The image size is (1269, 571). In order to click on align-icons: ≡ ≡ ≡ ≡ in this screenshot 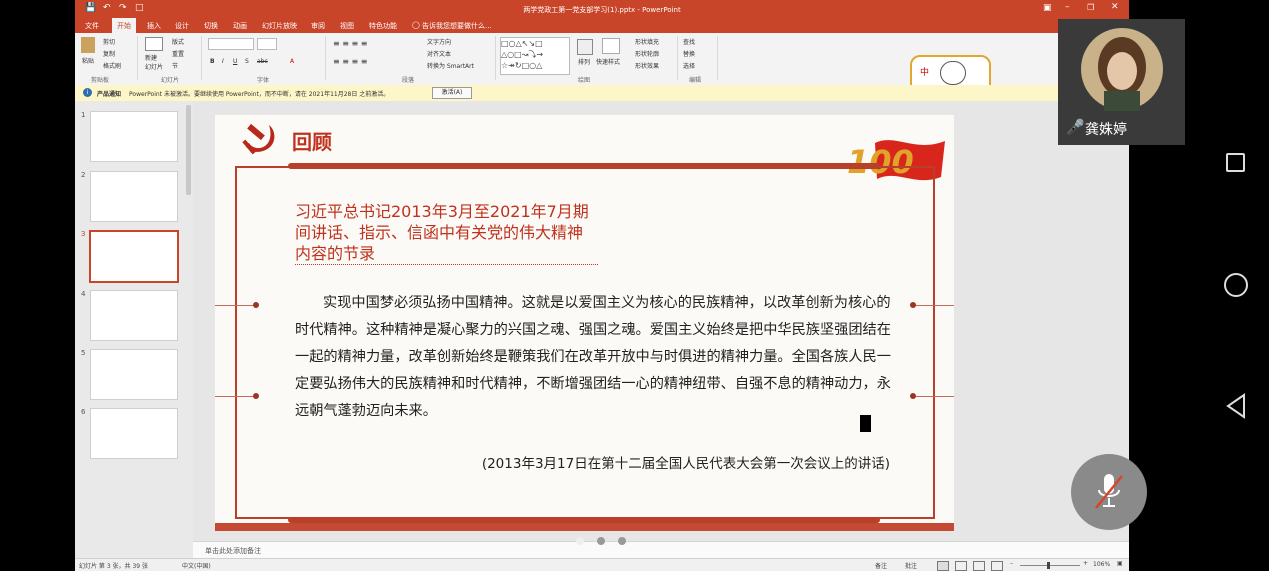, I will do `click(350, 61)`.